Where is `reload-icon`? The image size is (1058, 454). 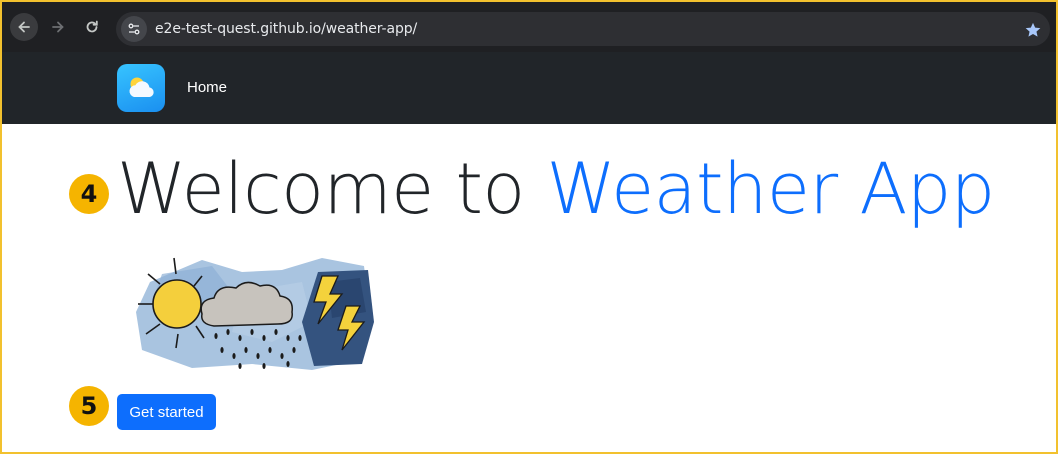 reload-icon is located at coordinates (92, 26).